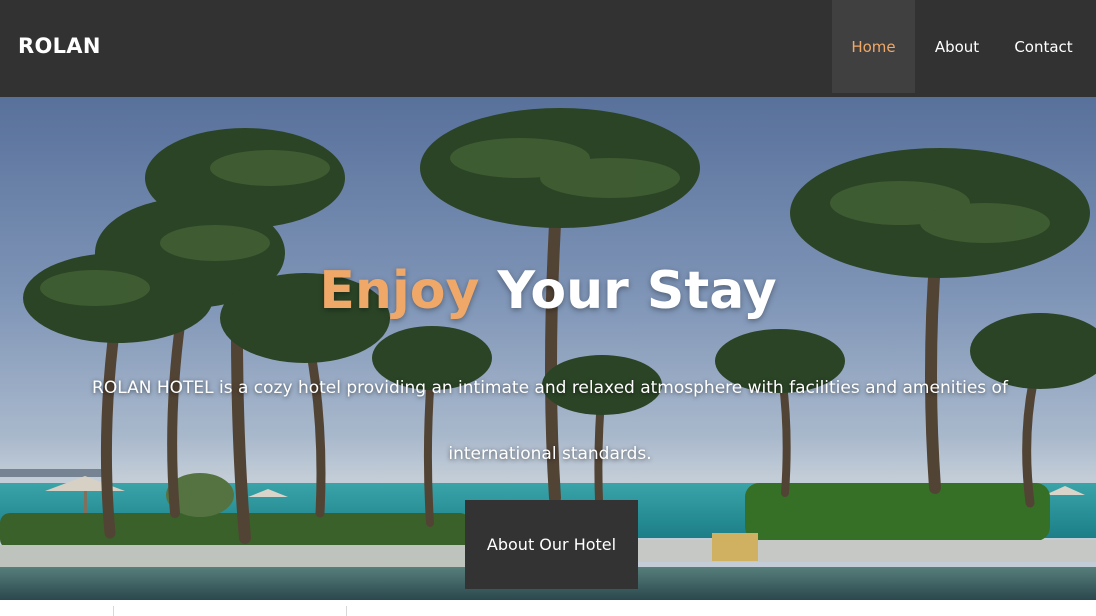  I want to click on next-section-top, so click(548, 608).